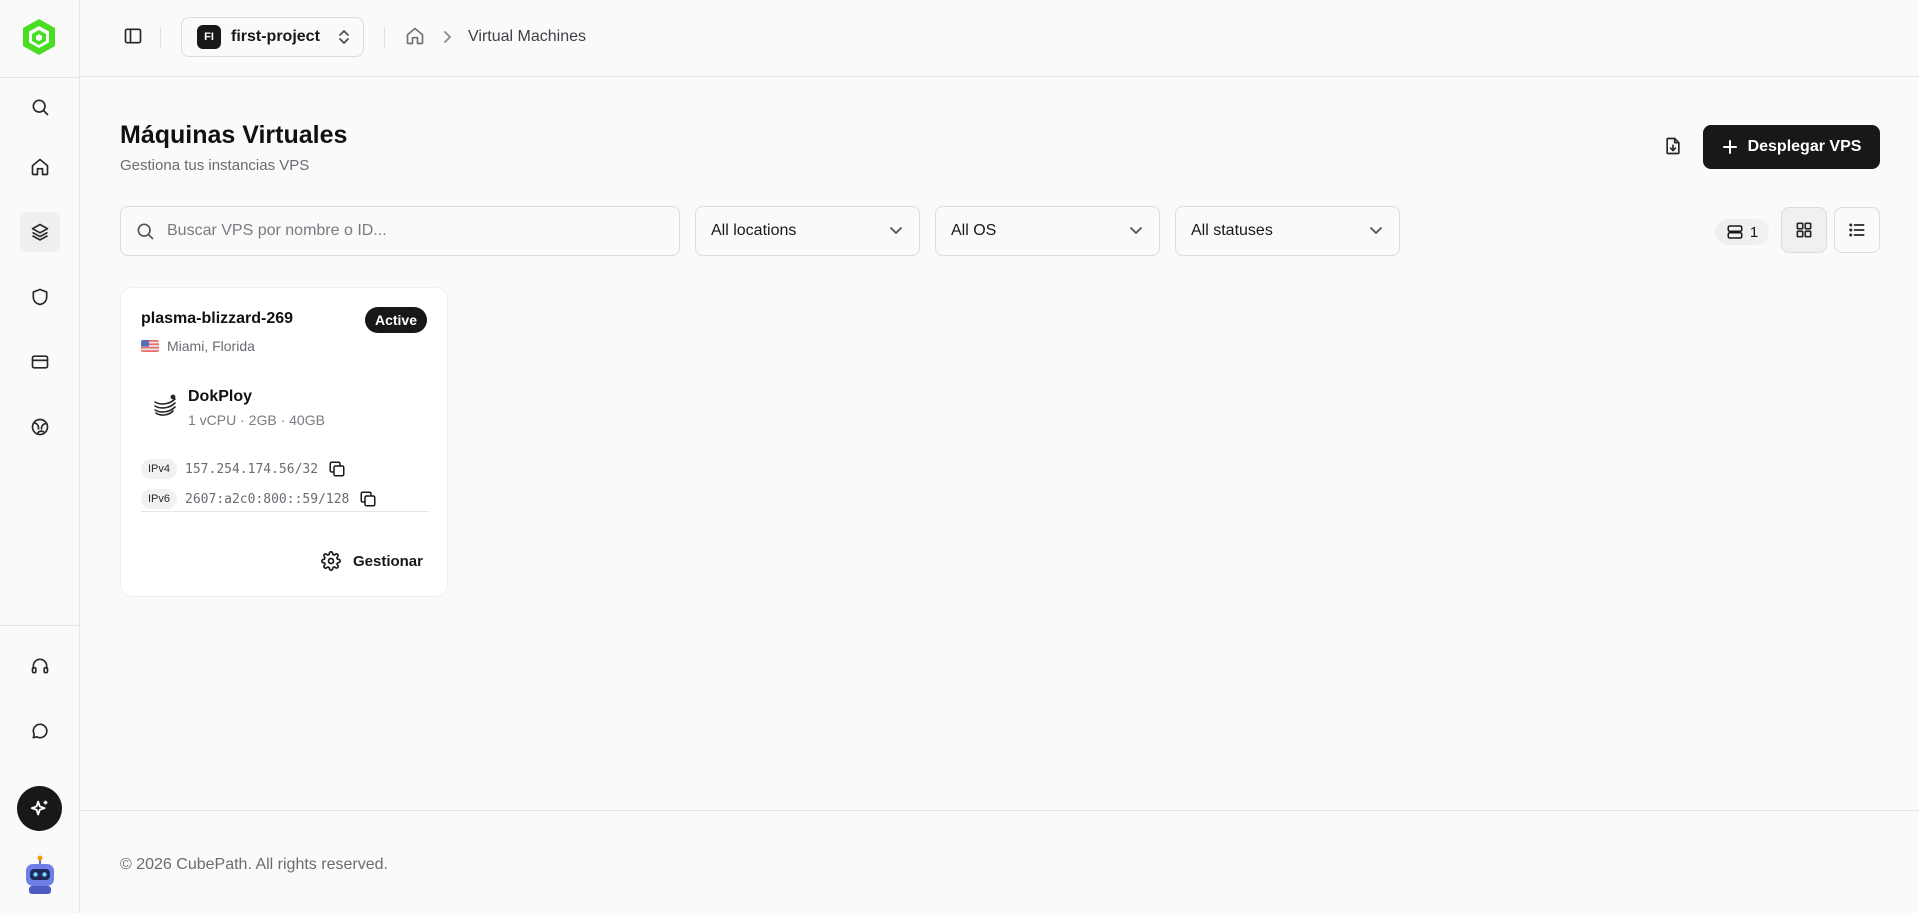 The height and width of the screenshot is (913, 1919). Describe the element at coordinates (1804, 146) in the screenshot. I see `deploy-vps-label: Desplegar VPS` at that location.